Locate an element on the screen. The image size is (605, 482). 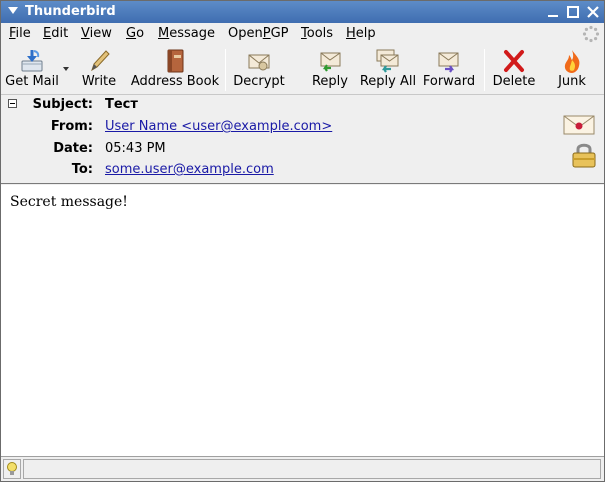
menu-tools: Tools is located at coordinates (317, 33).